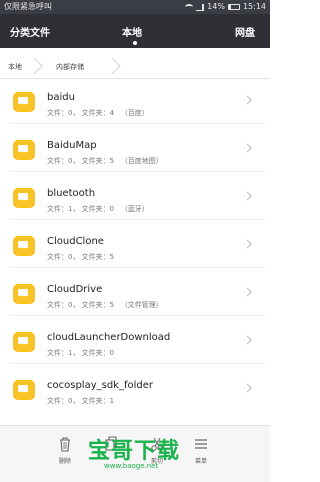 This screenshot has width=320, height=482. I want to click on list-item: baidu 文件：0， 文件夹：4 （百度）, so click(135, 102).